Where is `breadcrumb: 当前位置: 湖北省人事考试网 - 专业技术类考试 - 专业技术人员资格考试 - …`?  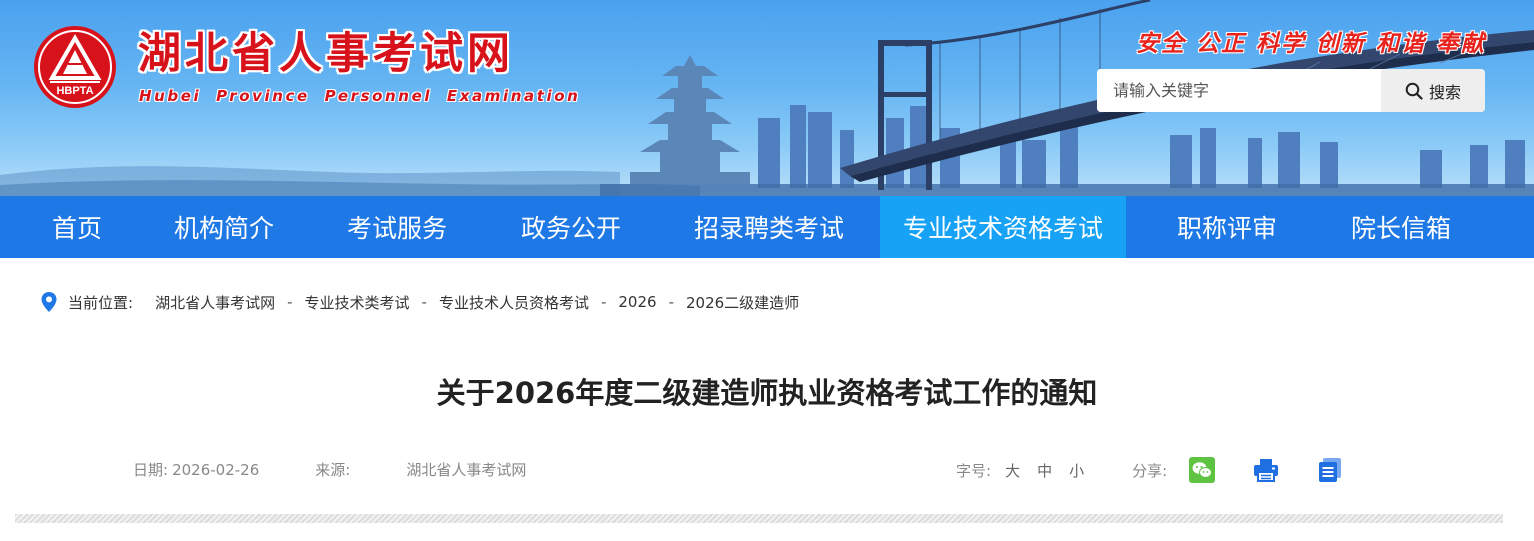 breadcrumb: 当前位置: 湖北省人事考试网 - 专业技术类考试 - 专业技术人员资格考试 - … is located at coordinates (419, 302).